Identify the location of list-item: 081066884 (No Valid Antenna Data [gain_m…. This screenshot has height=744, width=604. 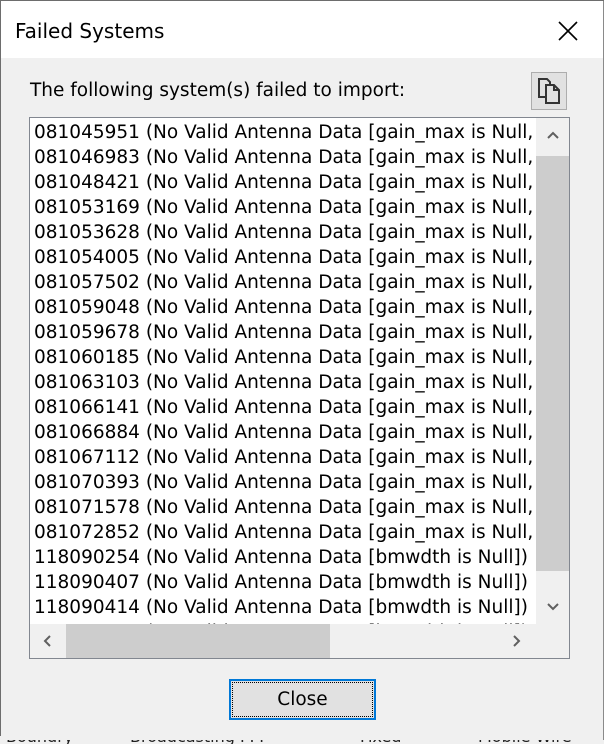
(285, 432).